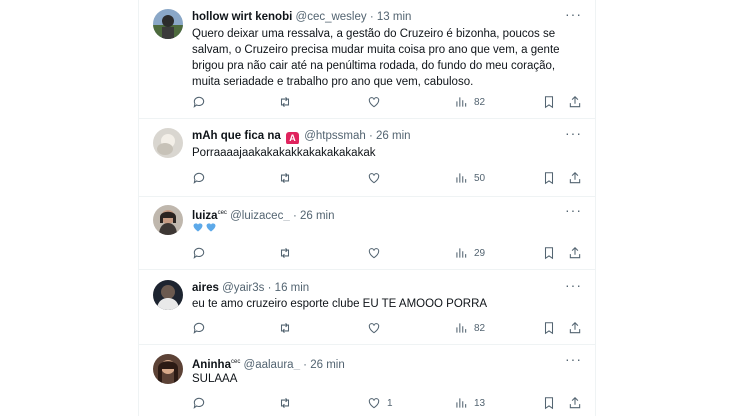  I want to click on user-handle: @cec_wesley, so click(331, 17).